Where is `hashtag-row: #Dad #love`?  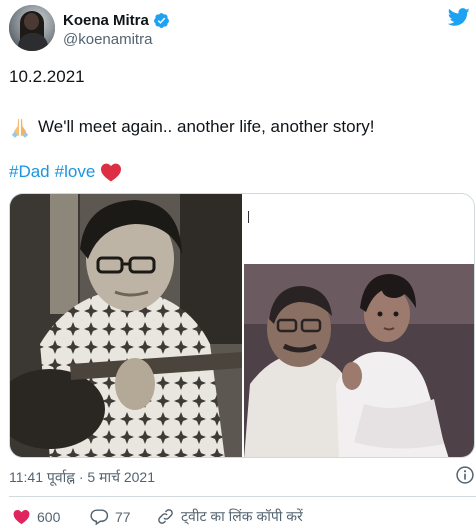
hashtag-row: #Dad #love is located at coordinates (65, 172).